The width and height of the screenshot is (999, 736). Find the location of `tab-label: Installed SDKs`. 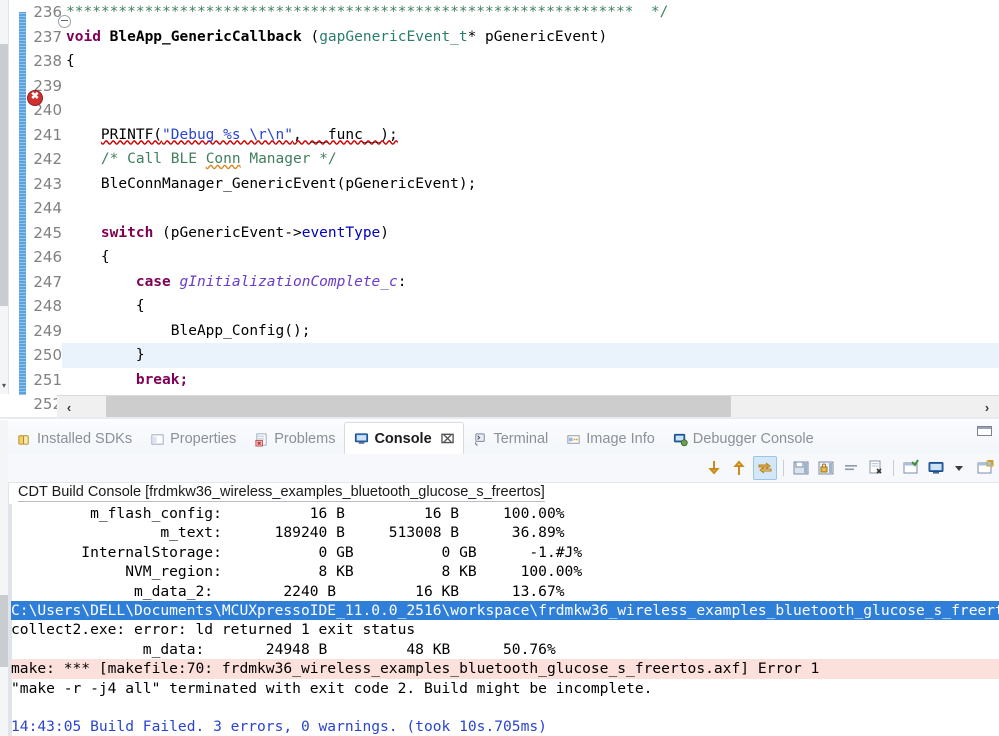

tab-label: Installed SDKs is located at coordinates (85, 439).